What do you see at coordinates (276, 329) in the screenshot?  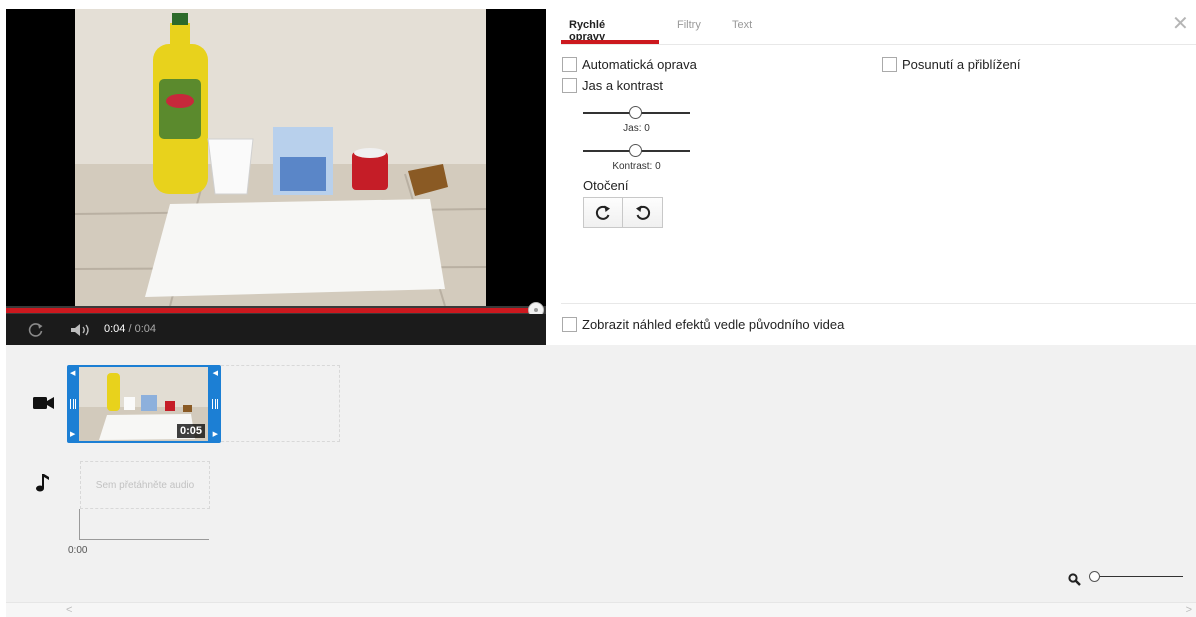 I see `player-controls: 0:04 / 0:04` at bounding box center [276, 329].